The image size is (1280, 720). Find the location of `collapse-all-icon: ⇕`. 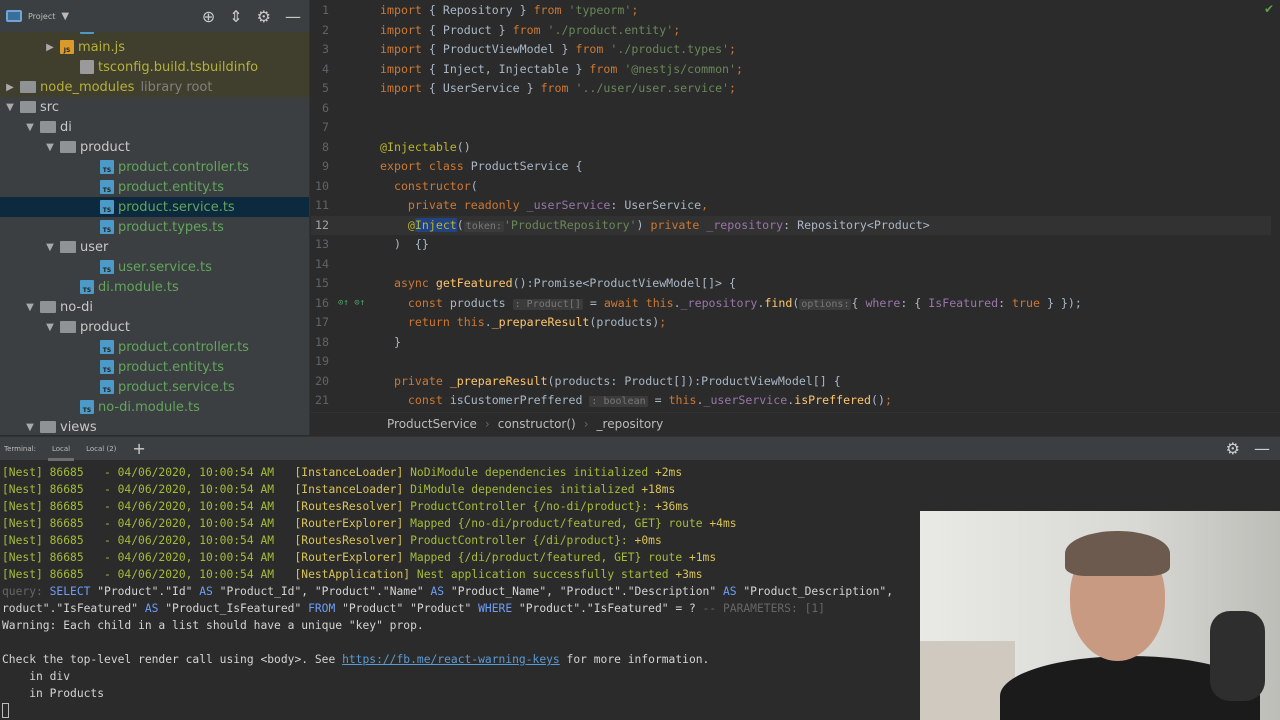

collapse-all-icon: ⇕ is located at coordinates (235, 16).